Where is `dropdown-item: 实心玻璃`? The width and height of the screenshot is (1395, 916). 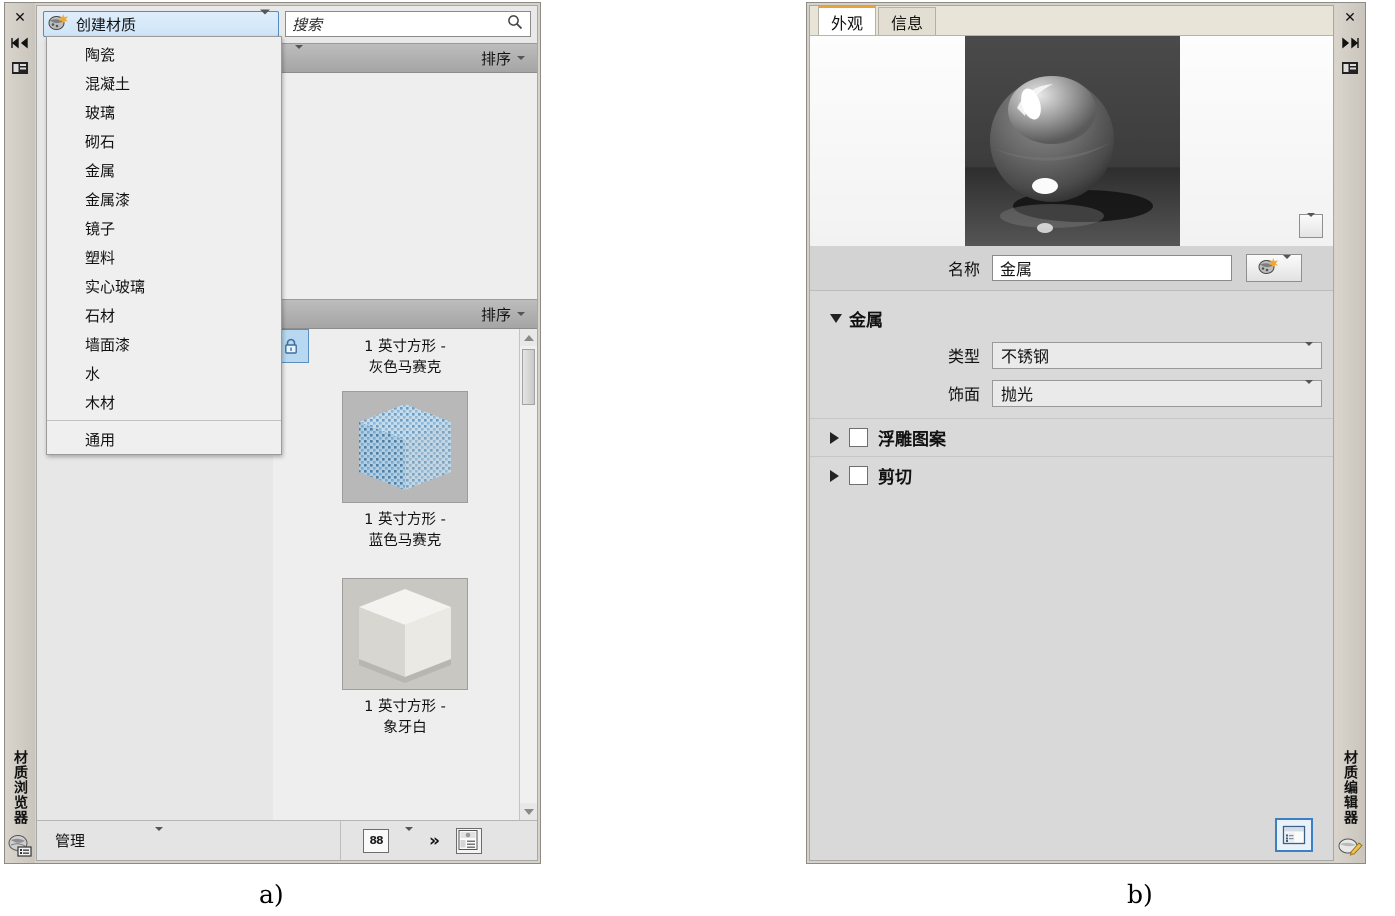
dropdown-item: 实心玻璃 is located at coordinates (164, 286).